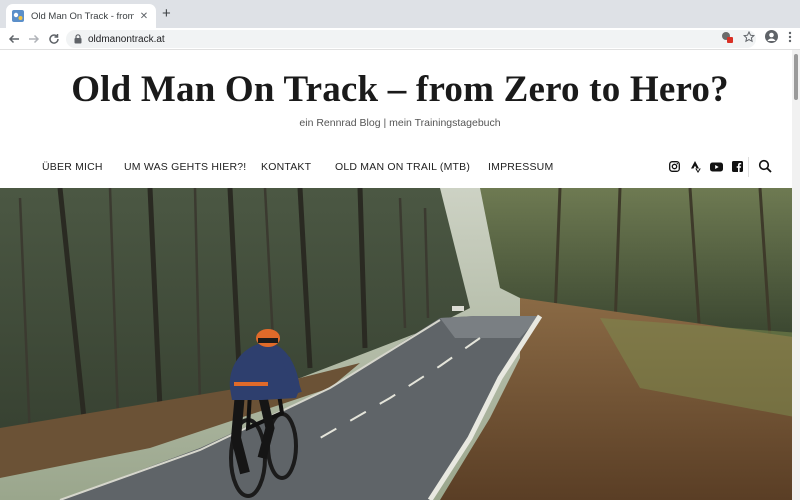  I want to click on url-text: oldmanontrack.at, so click(126, 39).